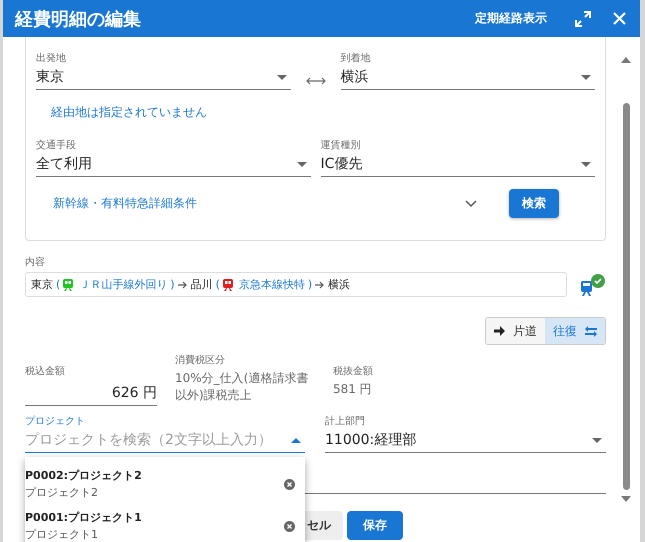  What do you see at coordinates (78, 19) in the screenshot?
I see `dialog-title: 経費明細の編集` at bounding box center [78, 19].